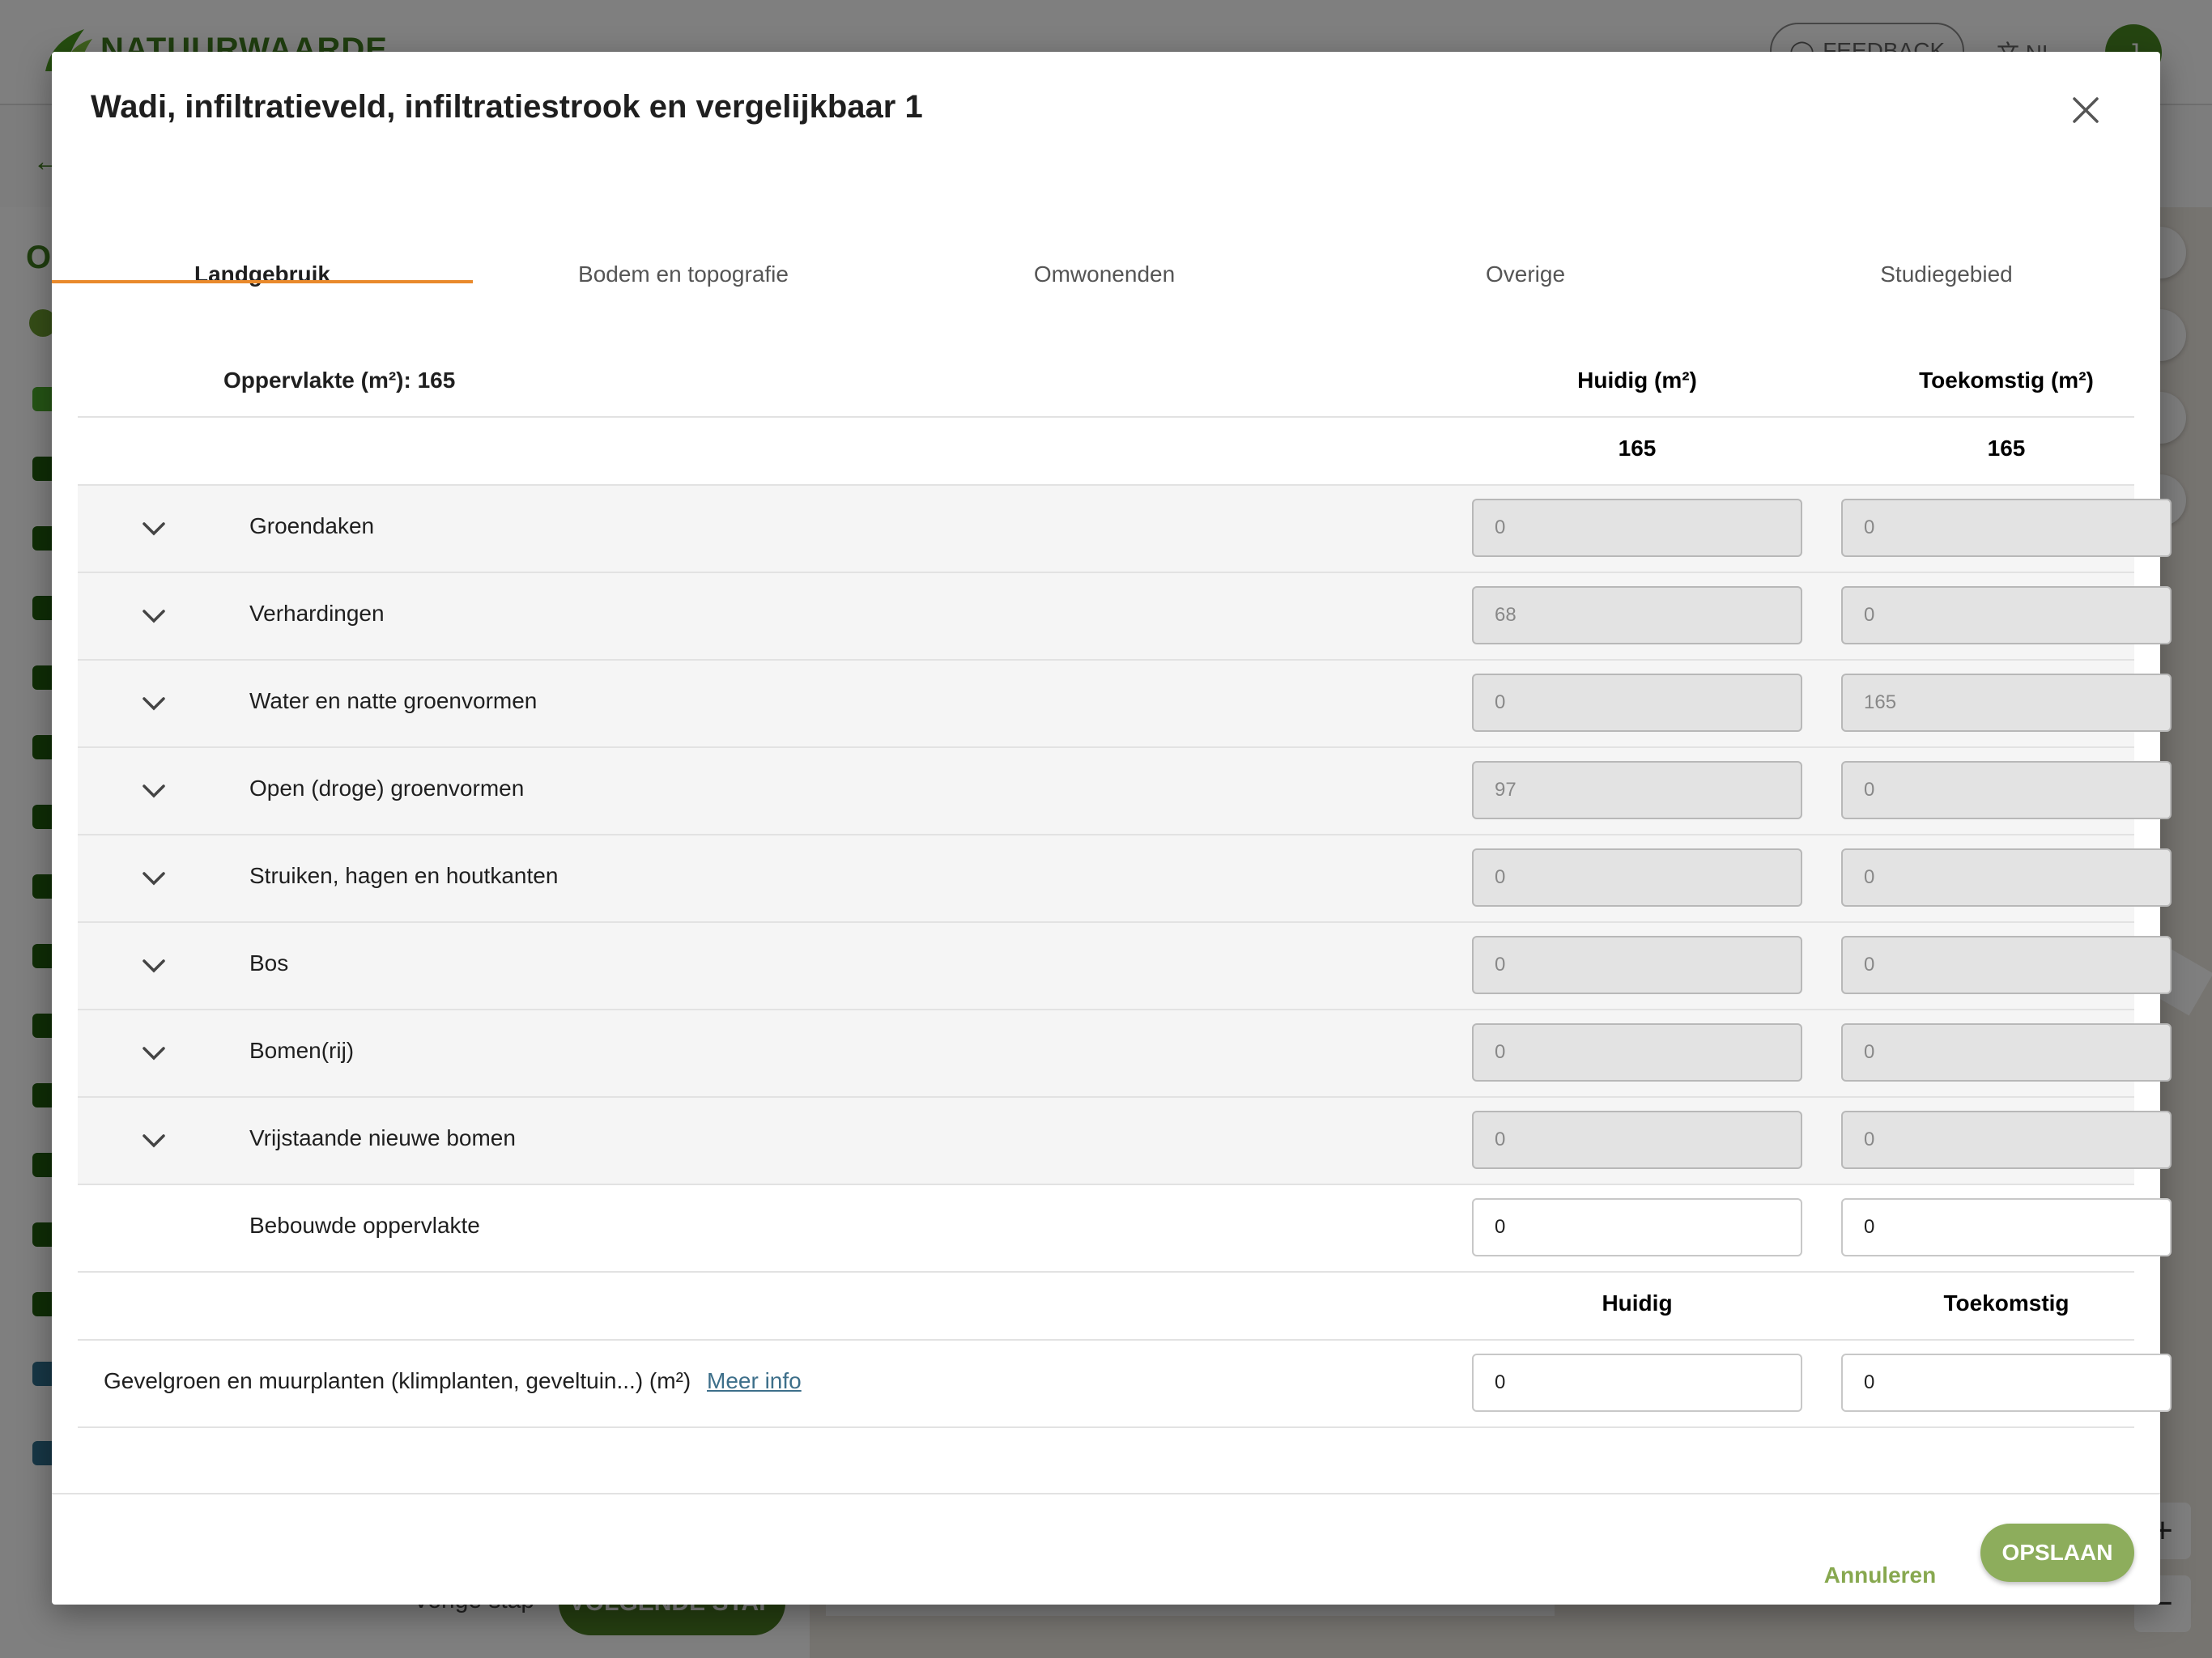 Image resolution: width=2212 pixels, height=1658 pixels. What do you see at coordinates (364, 1225) in the screenshot?
I see `built-area-label: Bebouwde oppervlakte` at bounding box center [364, 1225].